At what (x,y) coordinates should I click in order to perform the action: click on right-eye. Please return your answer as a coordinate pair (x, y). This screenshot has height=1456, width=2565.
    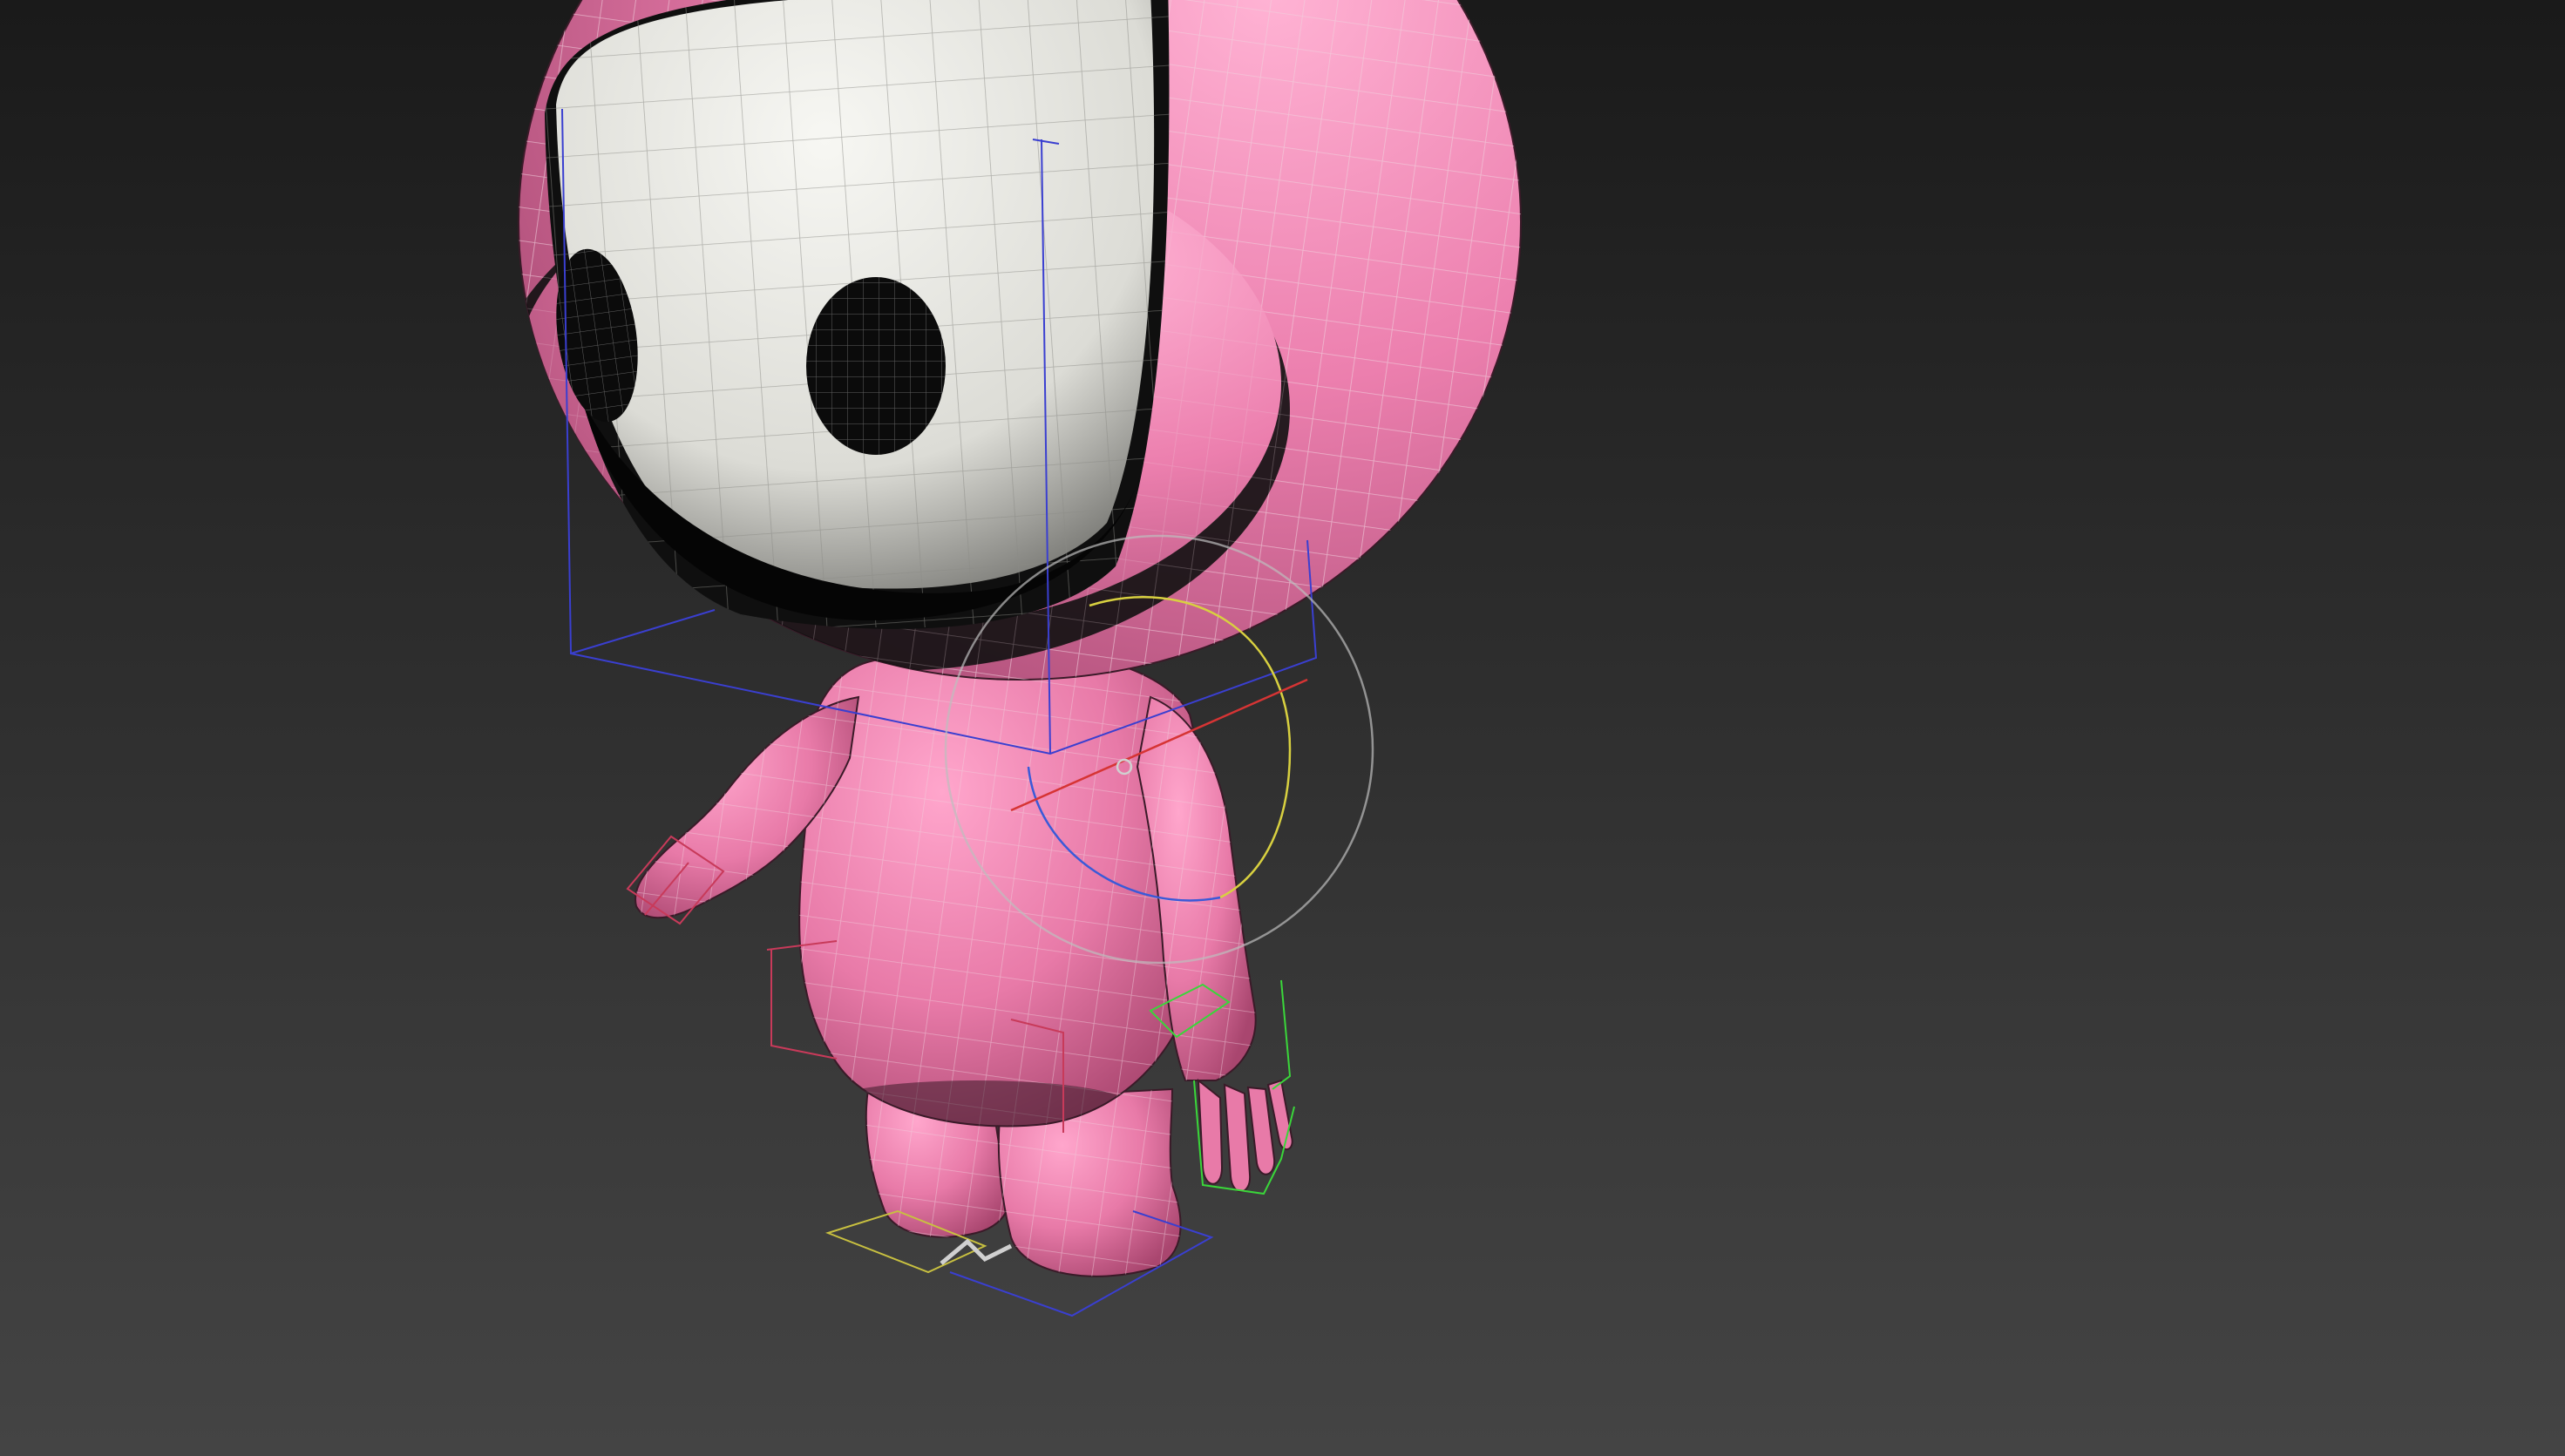
    Looking at the image, I should click on (876, 366).